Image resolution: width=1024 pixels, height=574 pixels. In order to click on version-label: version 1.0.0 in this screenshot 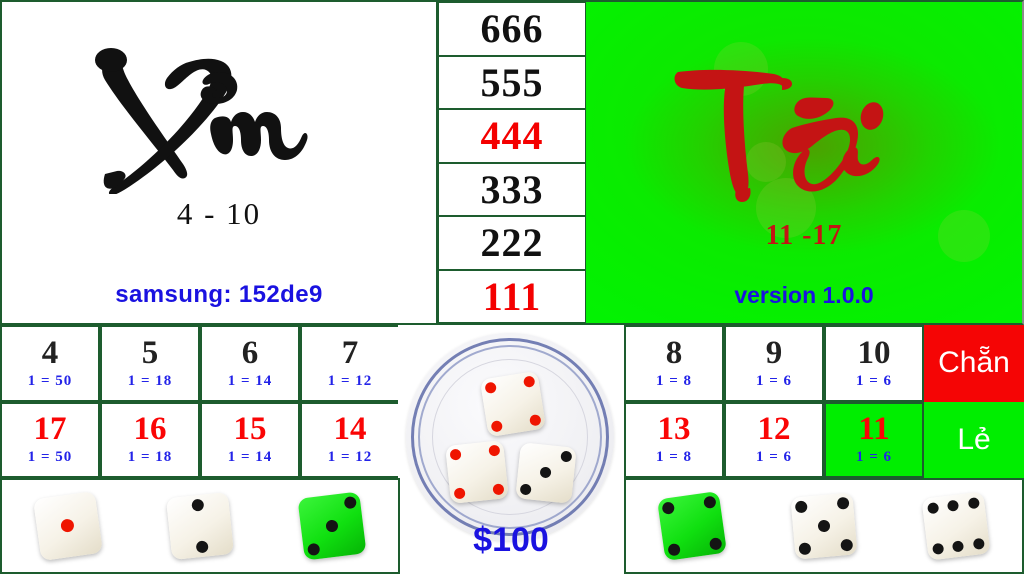, I will do `click(804, 295)`.